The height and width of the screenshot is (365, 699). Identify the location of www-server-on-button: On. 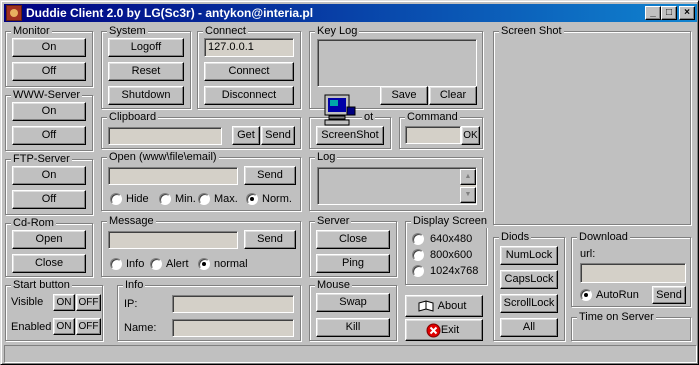
(49, 111).